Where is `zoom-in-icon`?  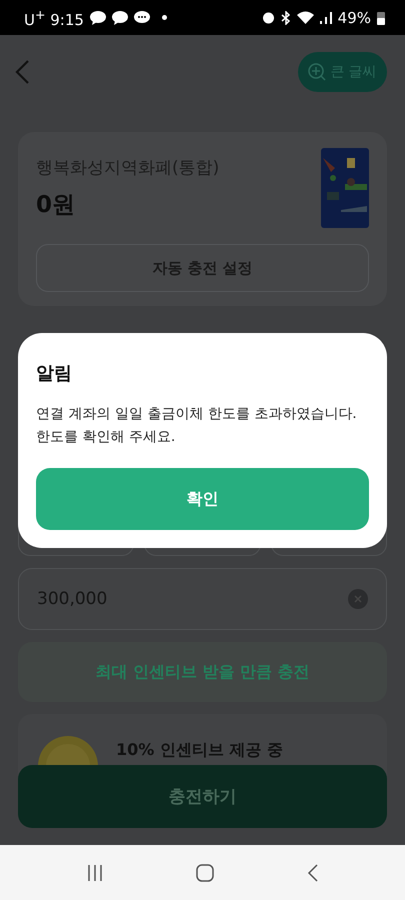 zoom-in-icon is located at coordinates (317, 71).